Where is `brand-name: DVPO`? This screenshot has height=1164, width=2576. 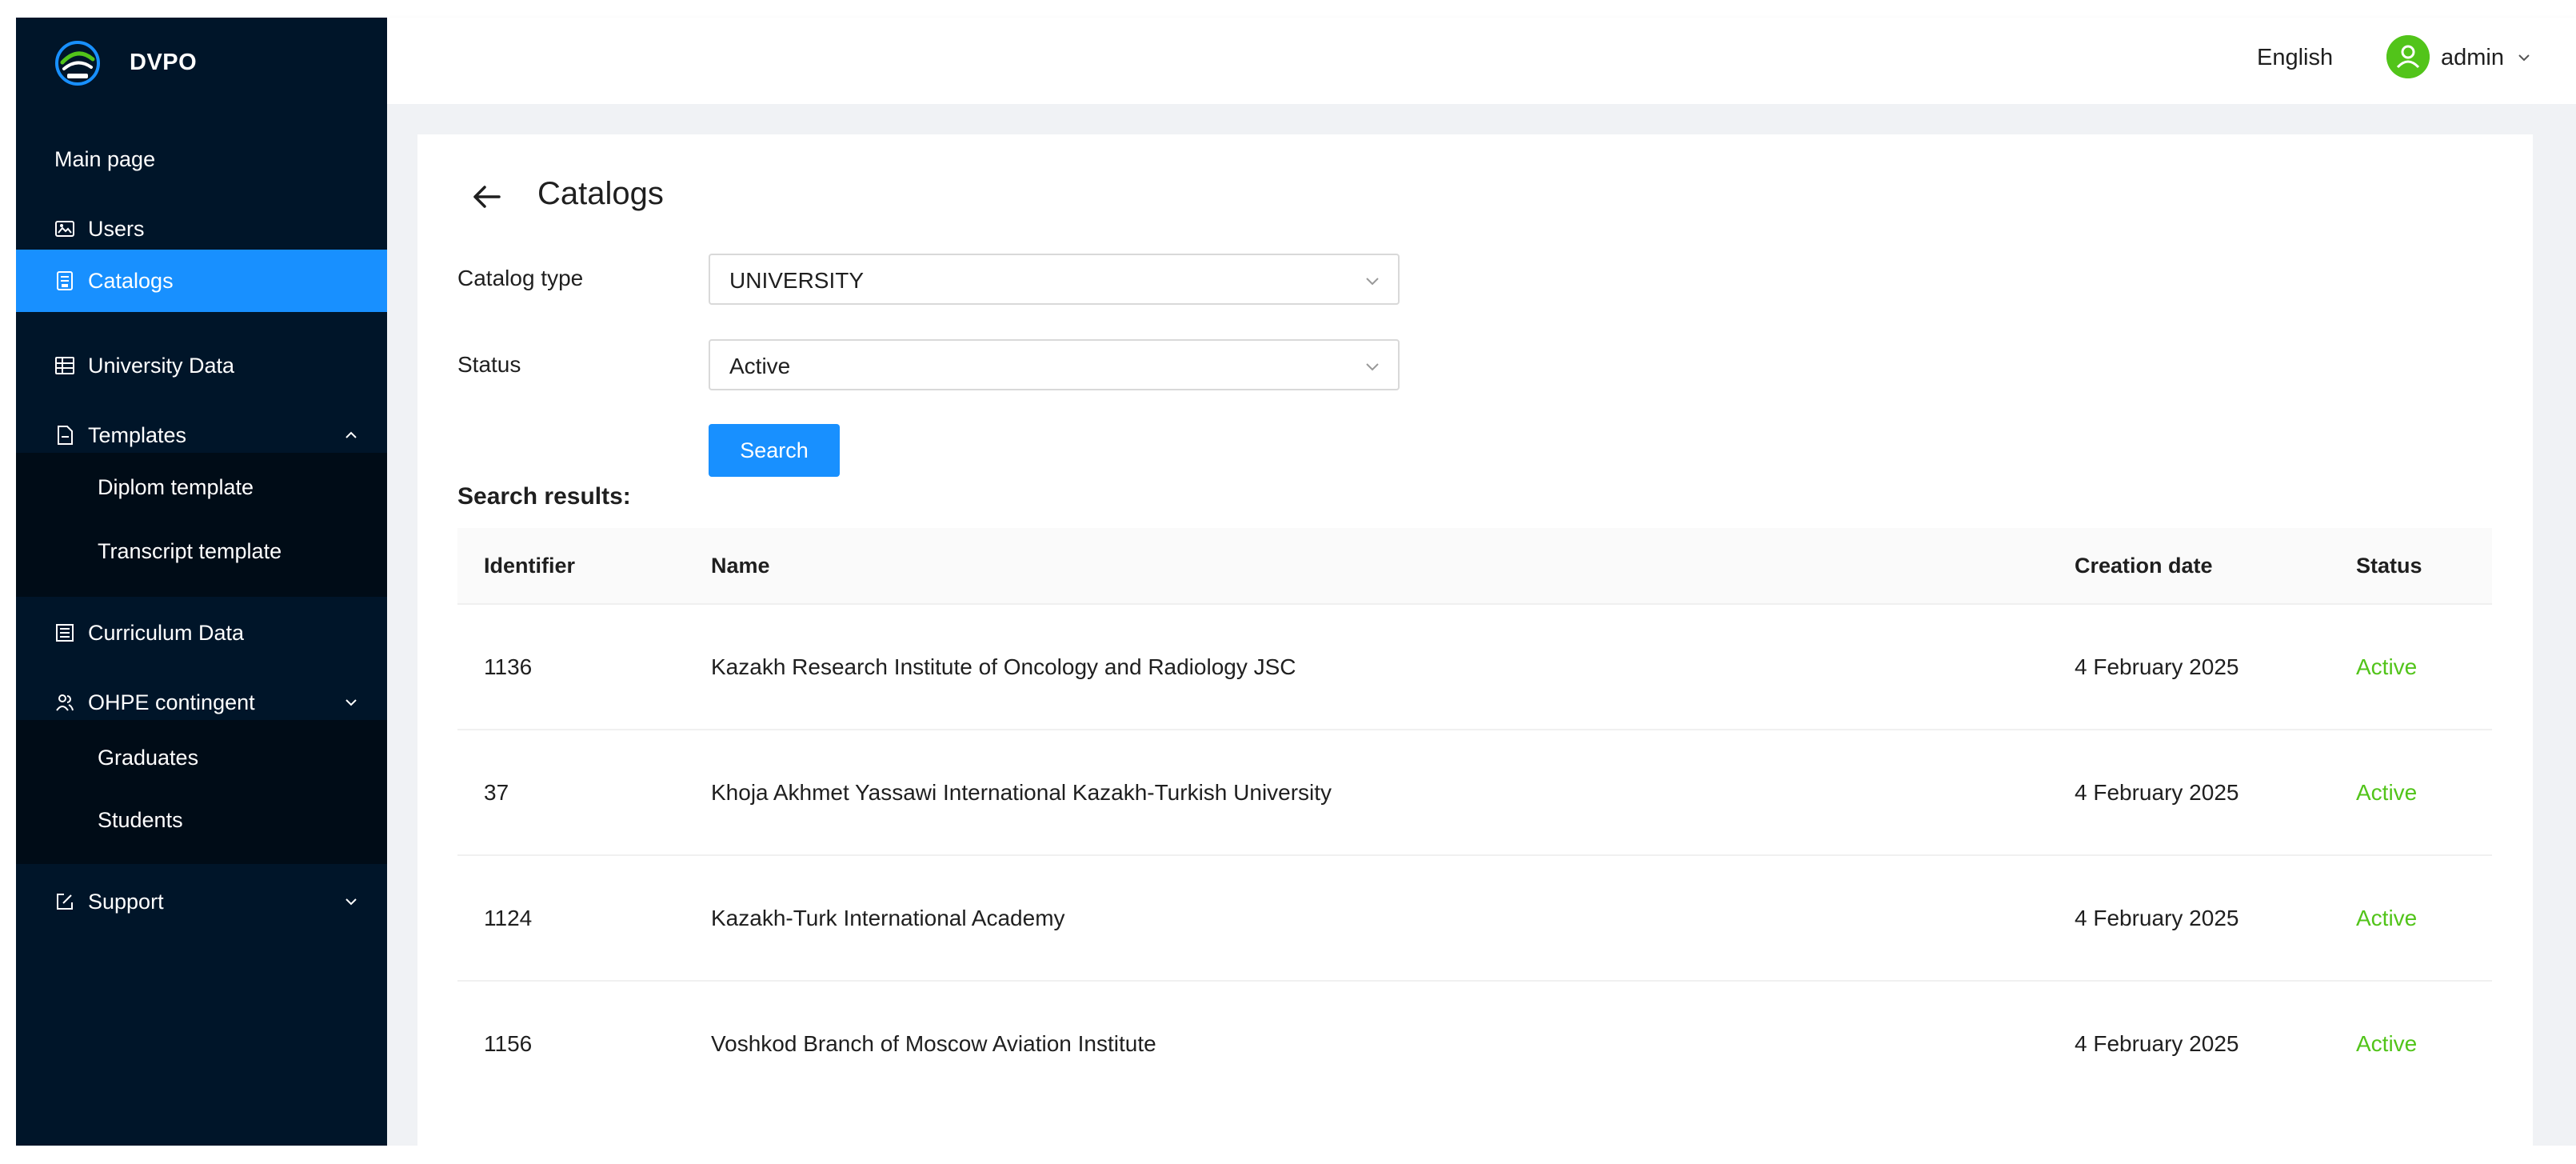 brand-name: DVPO is located at coordinates (164, 62).